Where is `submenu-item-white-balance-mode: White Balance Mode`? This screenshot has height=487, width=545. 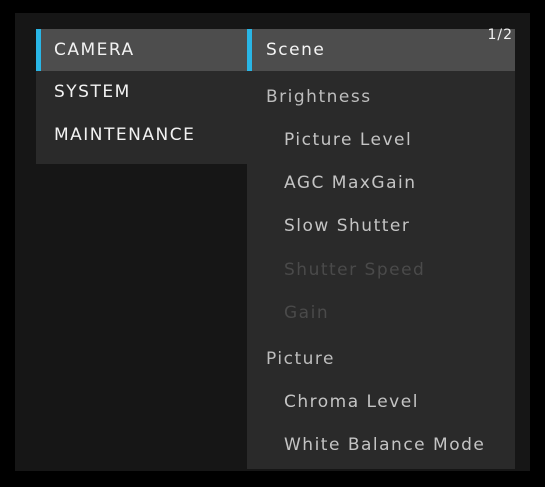
submenu-item-white-balance-mode: White Balance Mode is located at coordinates (381, 445).